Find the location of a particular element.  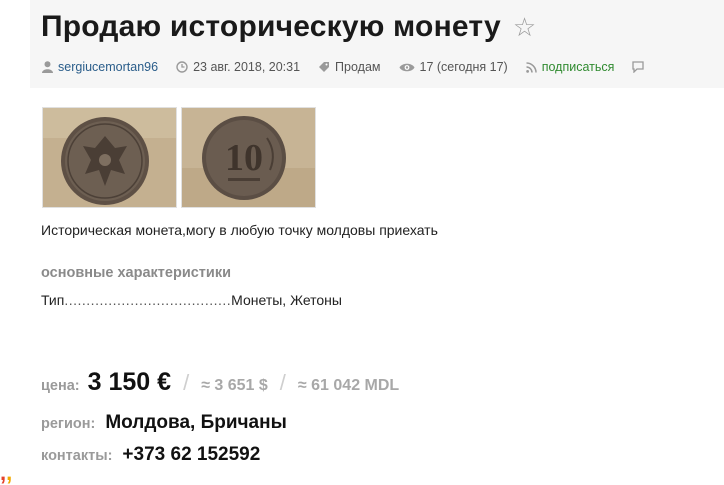

spec-value: Монеты, Жетоны is located at coordinates (286, 300).